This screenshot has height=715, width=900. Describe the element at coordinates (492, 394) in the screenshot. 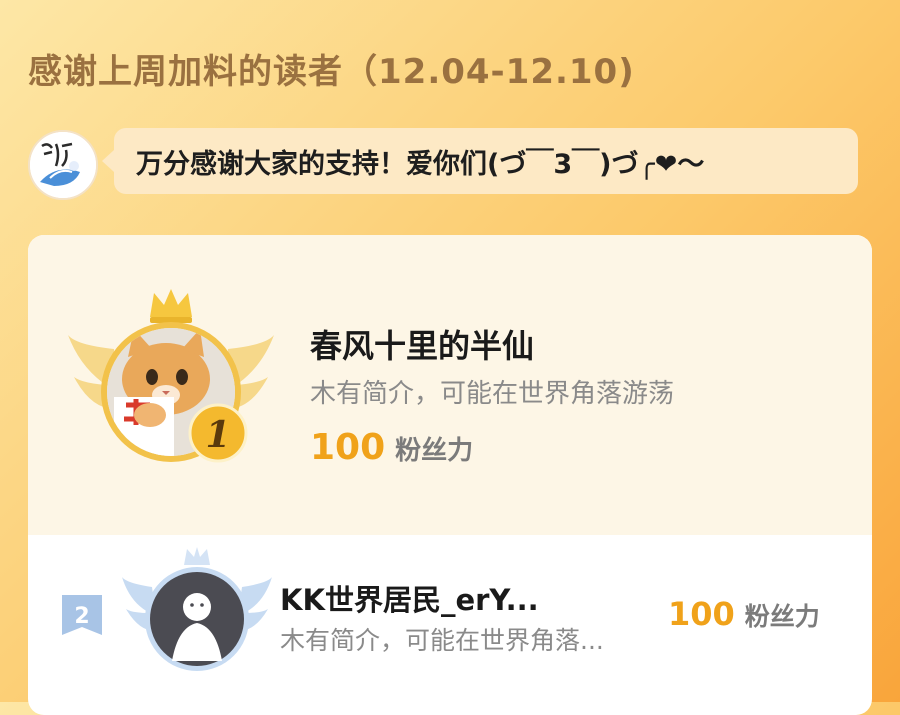

I see `entry-intro: 木有简介，可能在世界角落游荡` at that location.